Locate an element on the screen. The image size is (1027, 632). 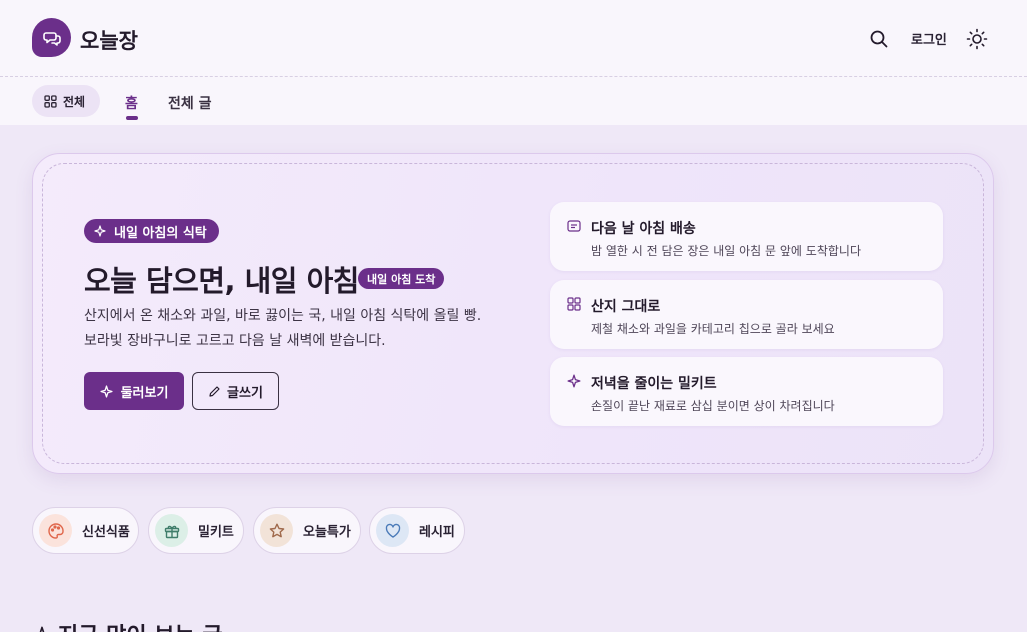
all-categories-button: 전체 is located at coordinates (66, 101).